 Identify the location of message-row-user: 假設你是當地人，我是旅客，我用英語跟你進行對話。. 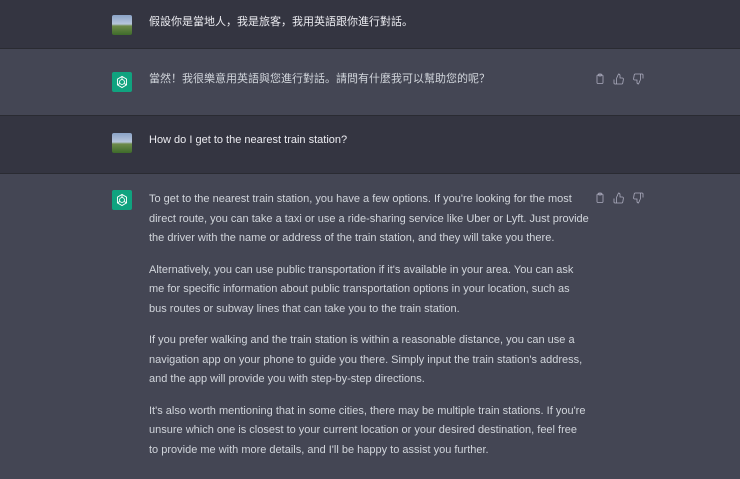
(370, 24).